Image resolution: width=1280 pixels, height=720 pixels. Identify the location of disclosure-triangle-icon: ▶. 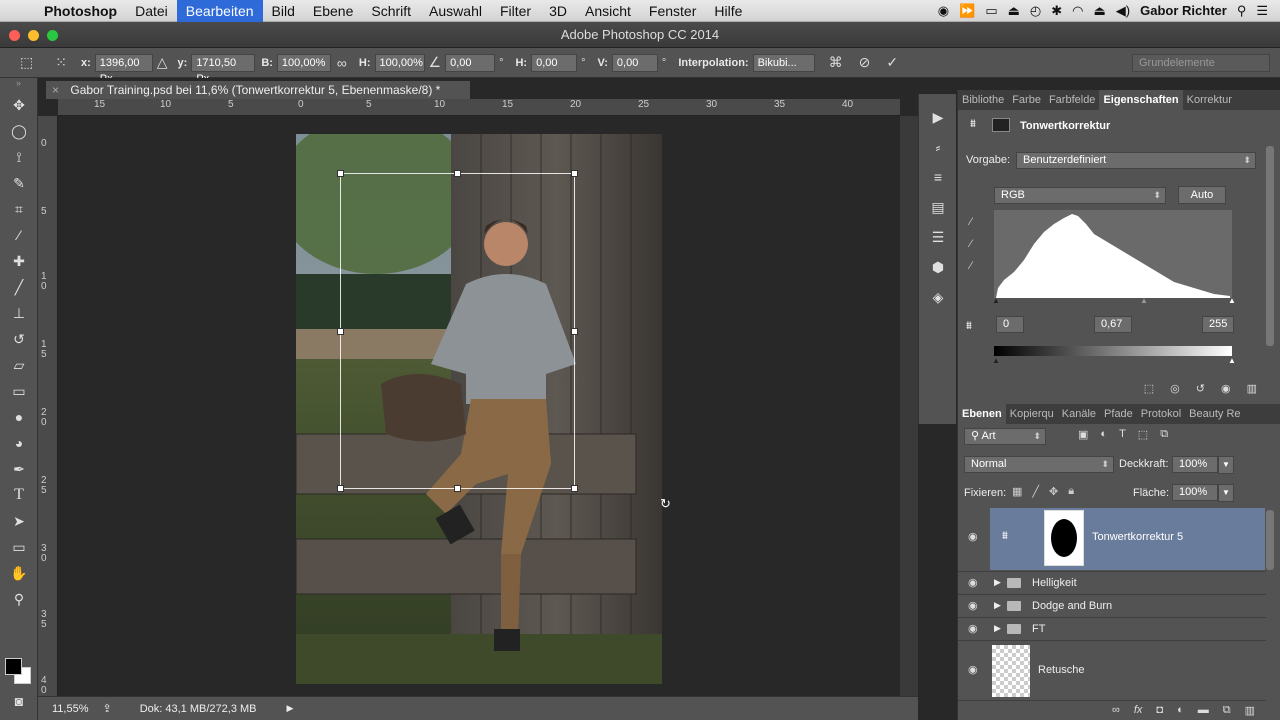
(997, 605).